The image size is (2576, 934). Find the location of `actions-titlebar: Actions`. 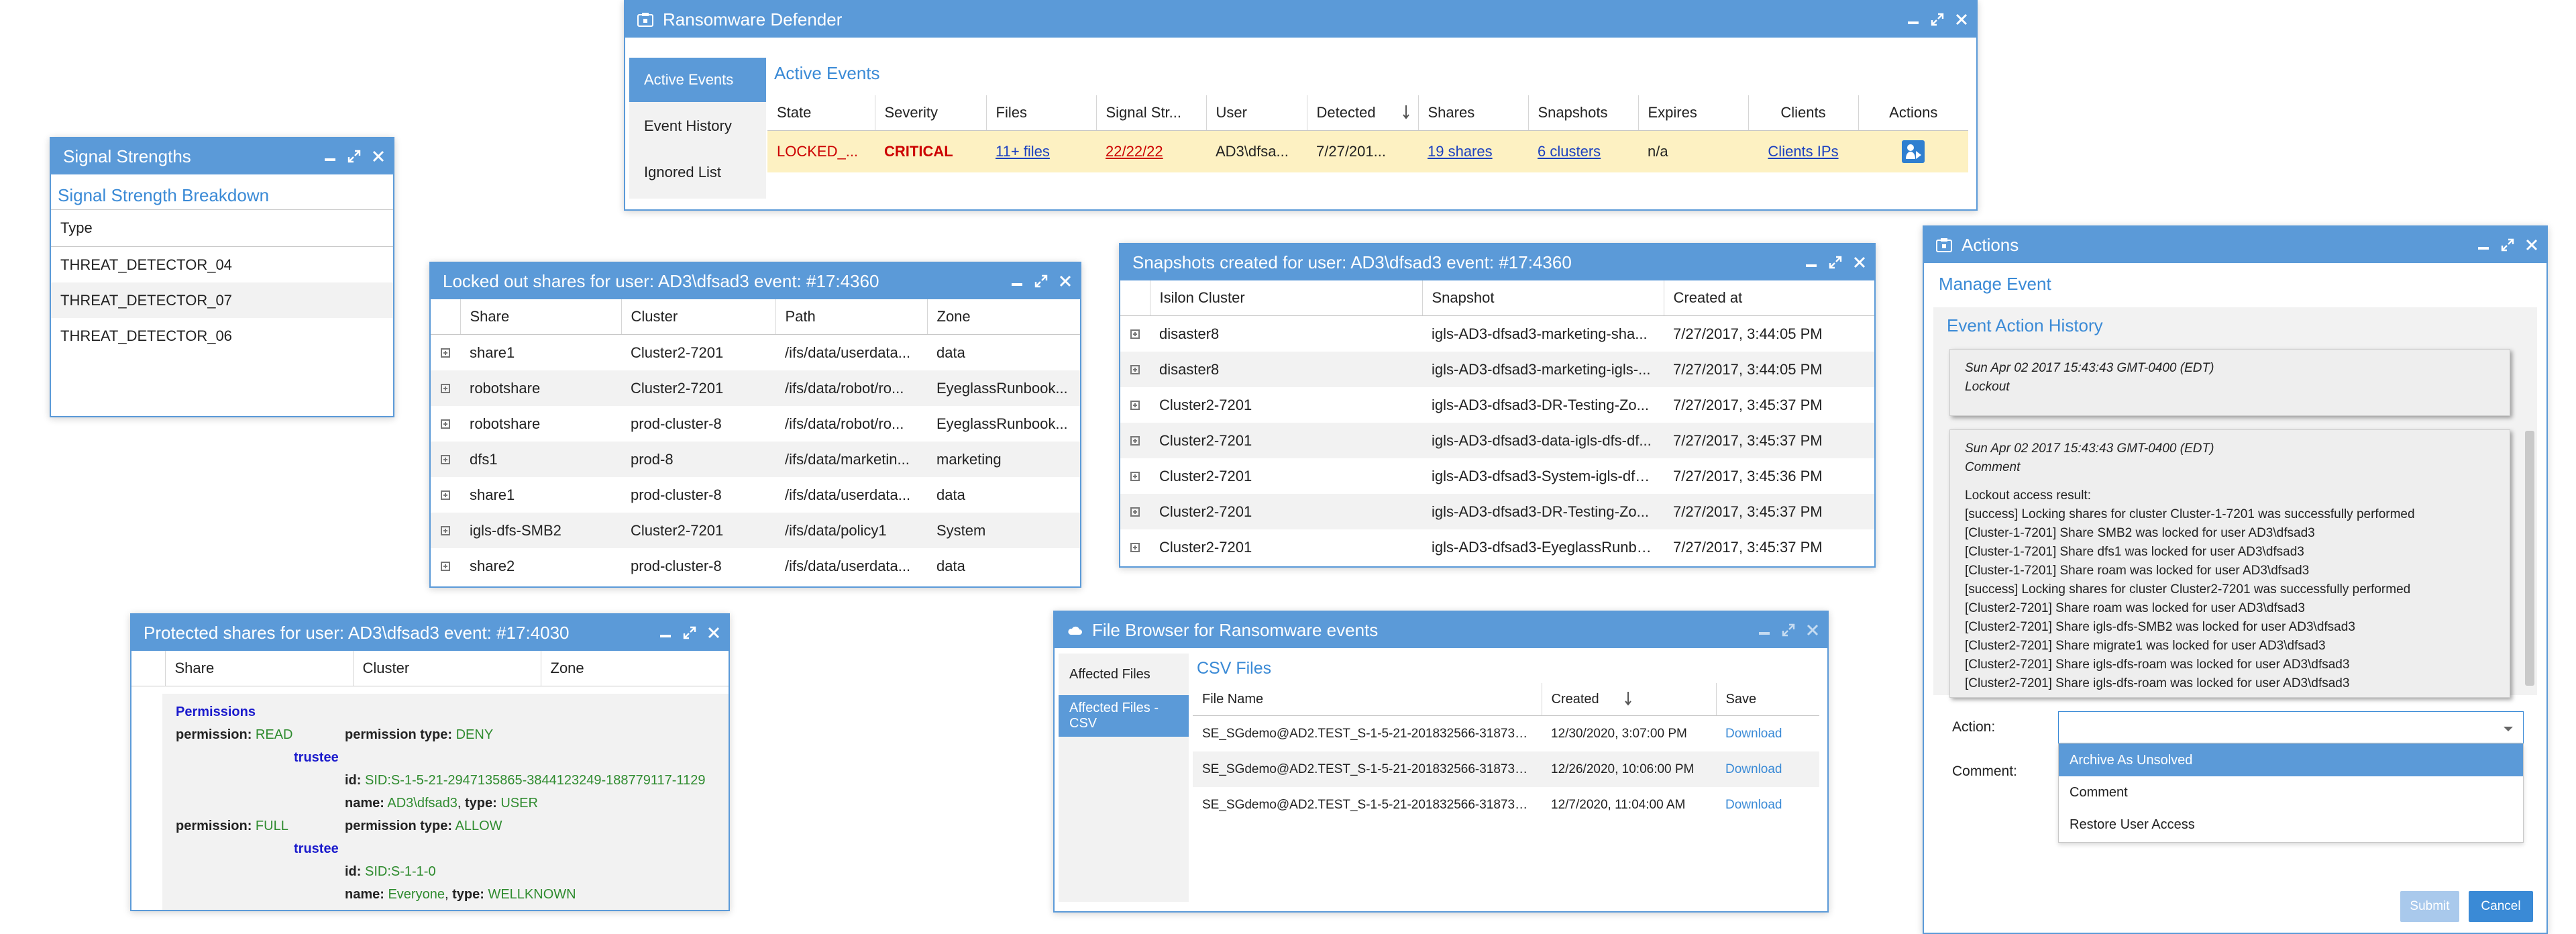

actions-titlebar: Actions is located at coordinates (2235, 245).